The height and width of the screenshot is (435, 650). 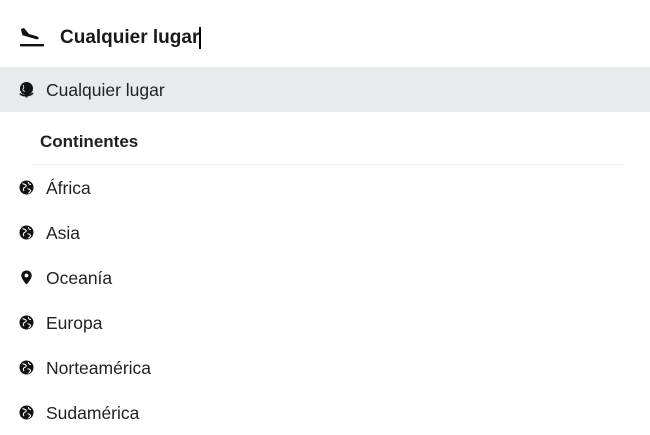 What do you see at coordinates (325, 412) in the screenshot?
I see `list-item-sudamerica: Sudamérica` at bounding box center [325, 412].